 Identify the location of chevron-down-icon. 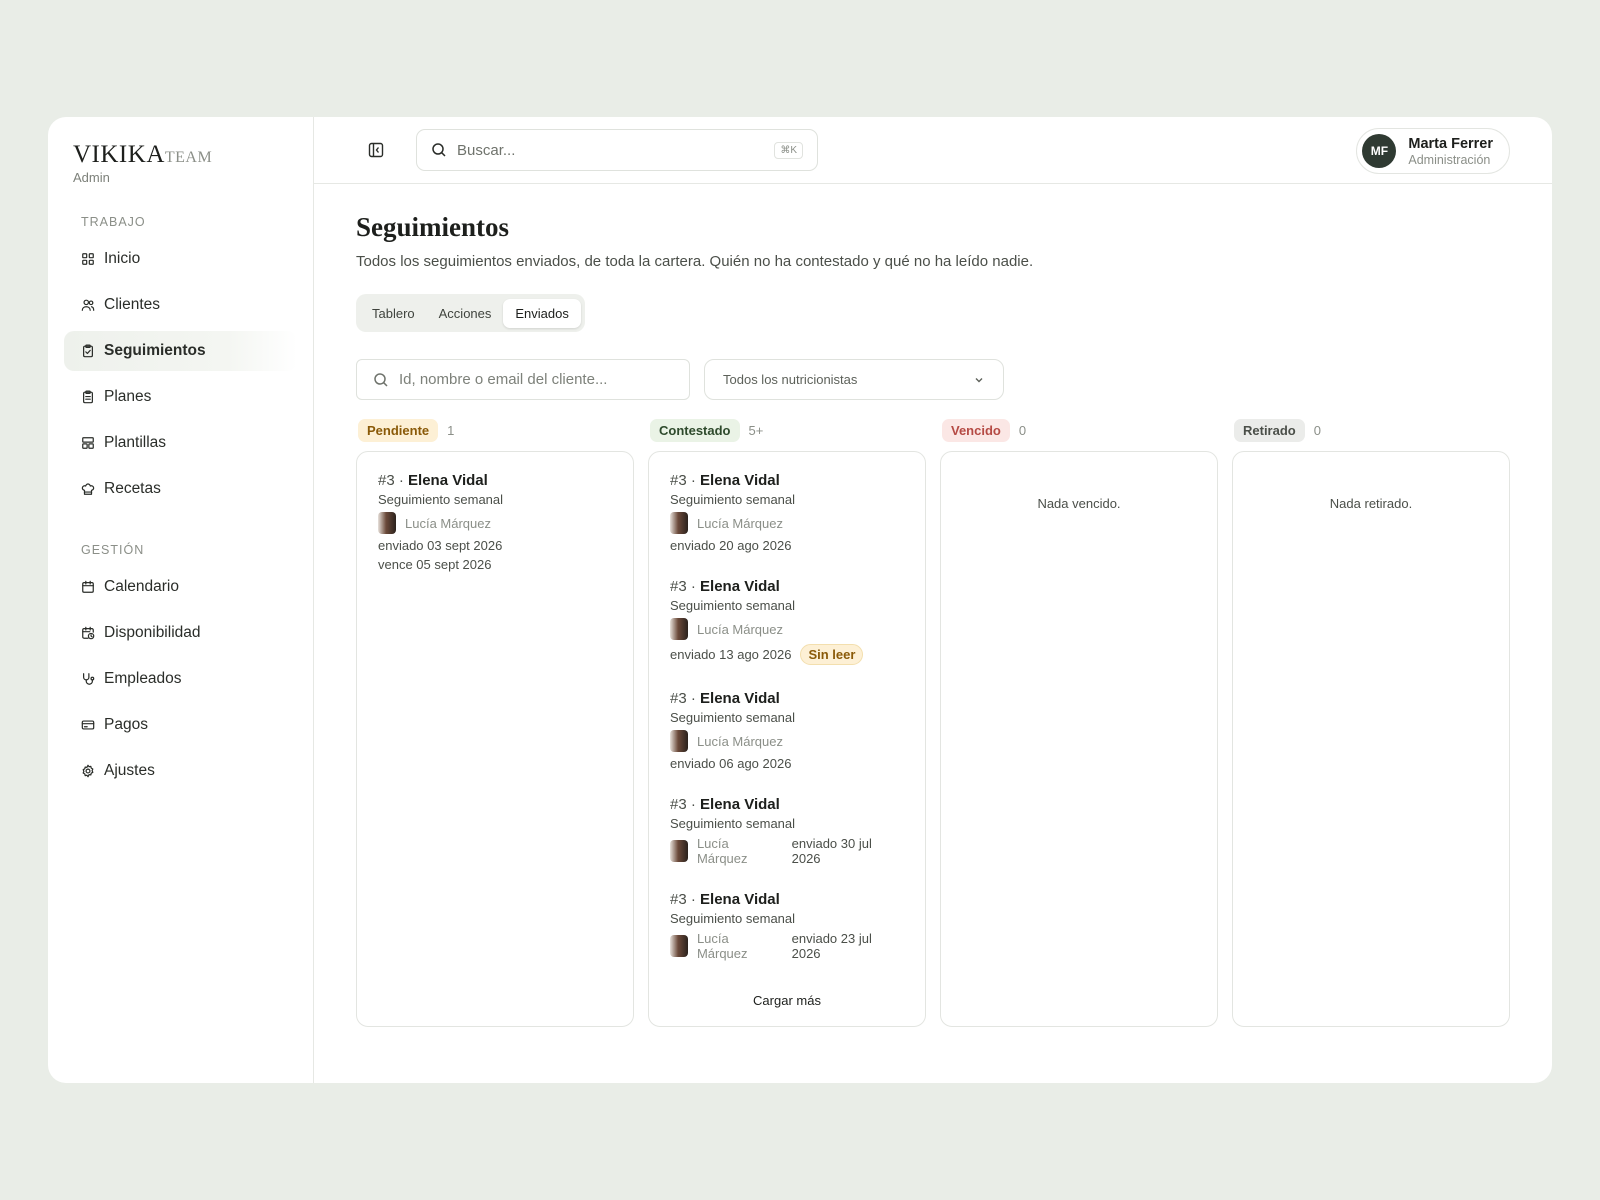
(979, 379).